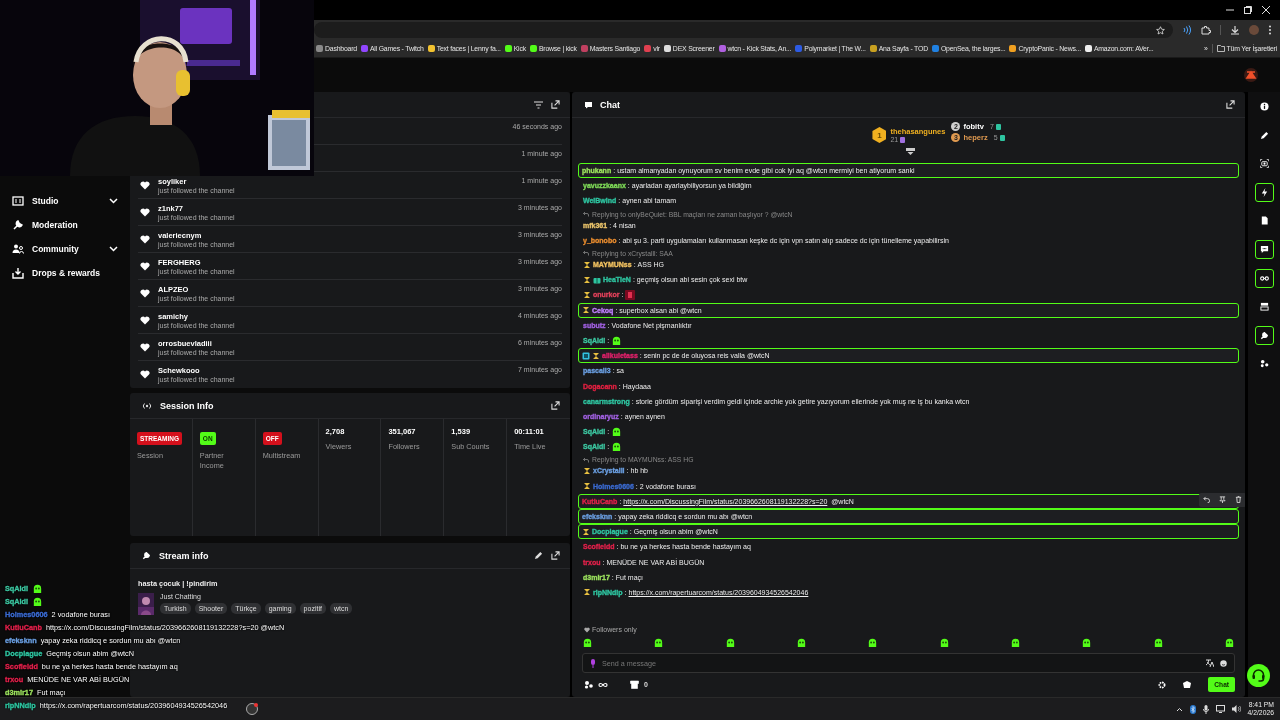 The height and width of the screenshot is (720, 1280). I want to click on sidebar-item: Moderation, so click(65, 225).